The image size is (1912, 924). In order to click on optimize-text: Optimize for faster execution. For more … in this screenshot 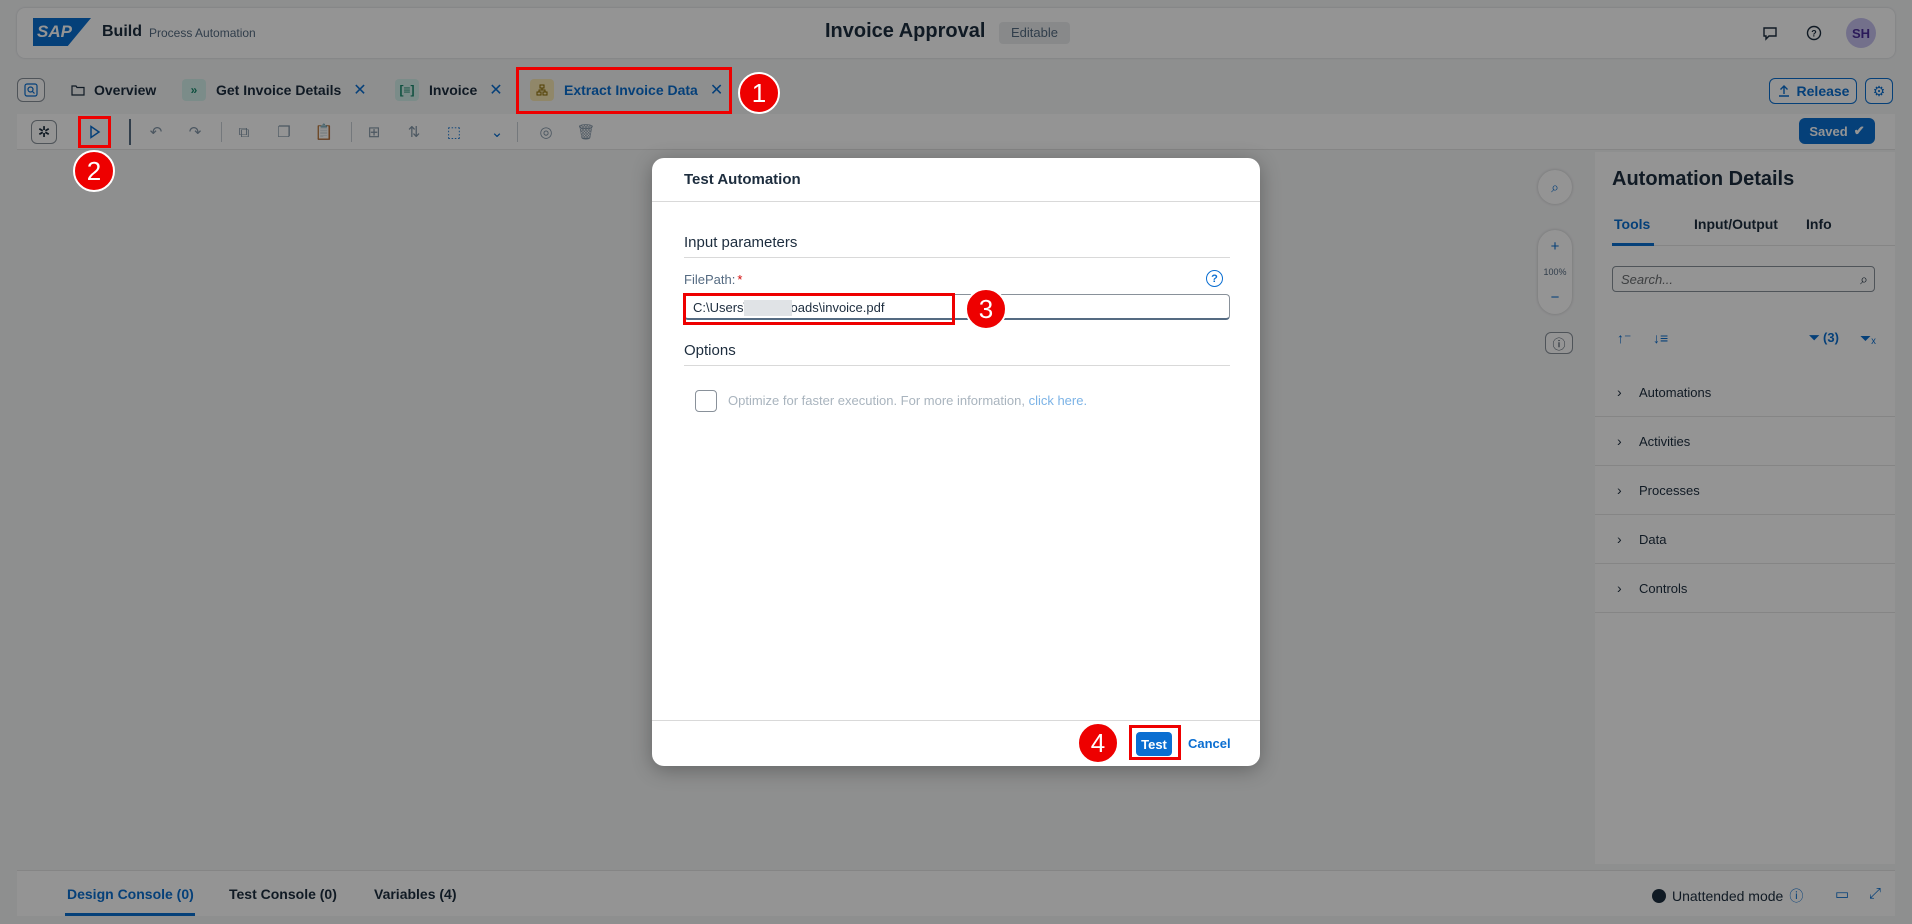, I will do `click(878, 400)`.